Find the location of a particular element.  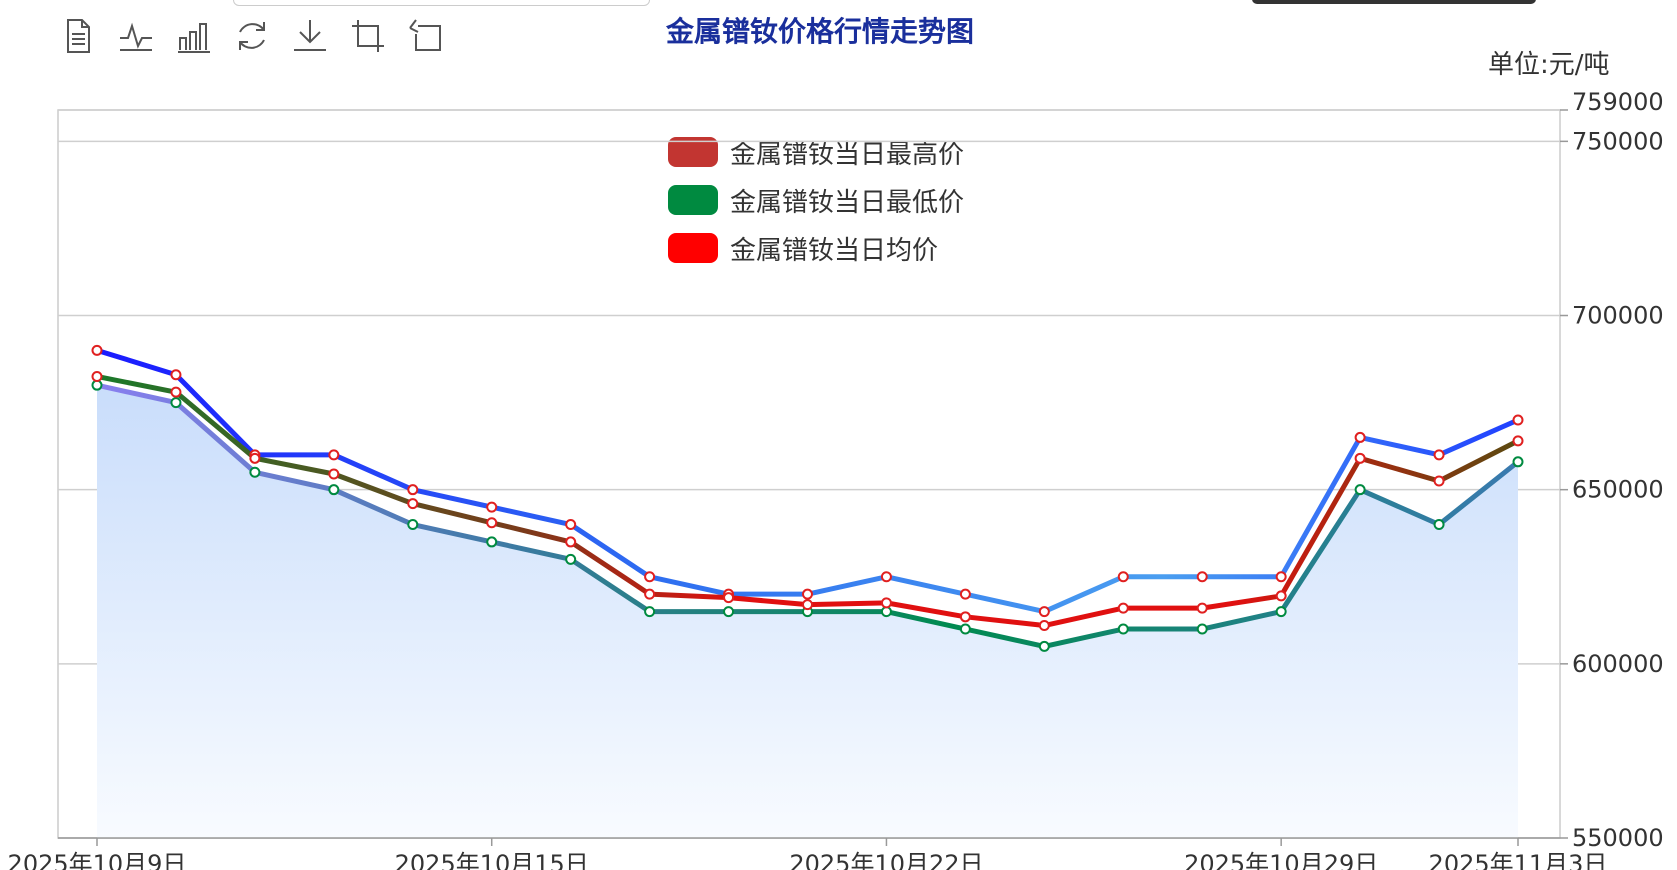

y-tick-label: 650000 is located at coordinates (1618, 490).